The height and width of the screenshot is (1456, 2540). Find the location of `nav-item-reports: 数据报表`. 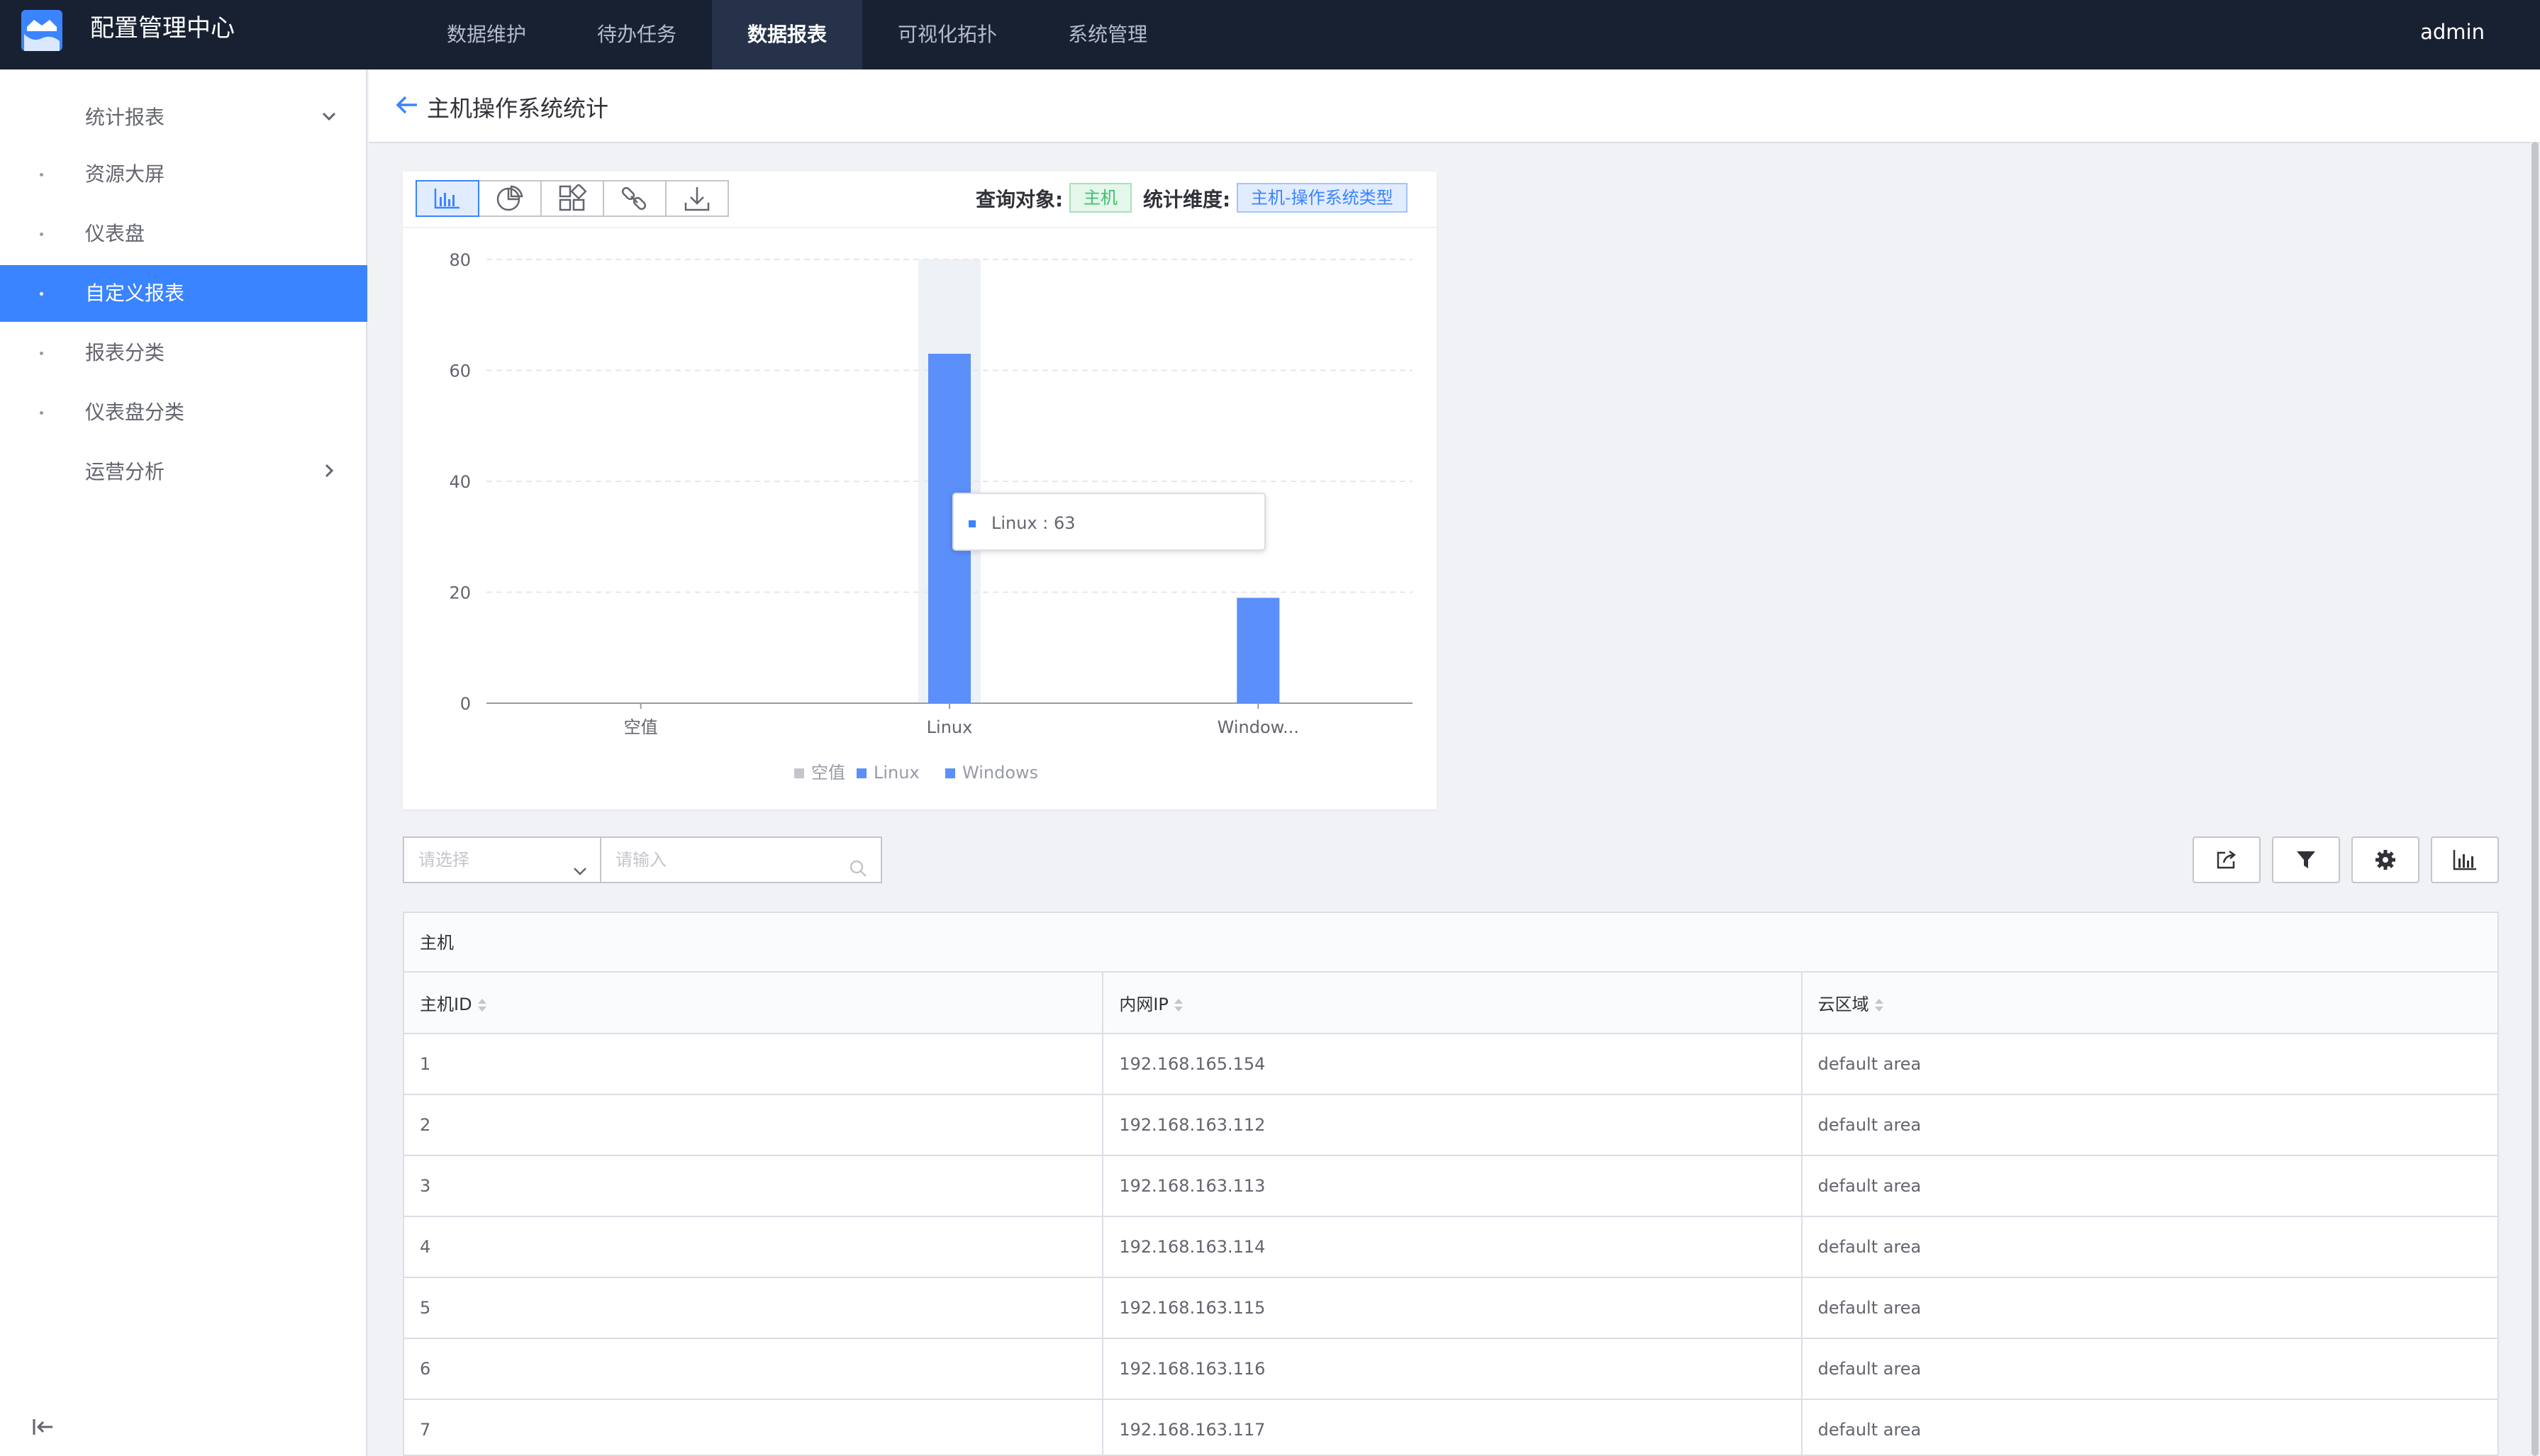

nav-item-reports: 数据报表 is located at coordinates (787, 34).